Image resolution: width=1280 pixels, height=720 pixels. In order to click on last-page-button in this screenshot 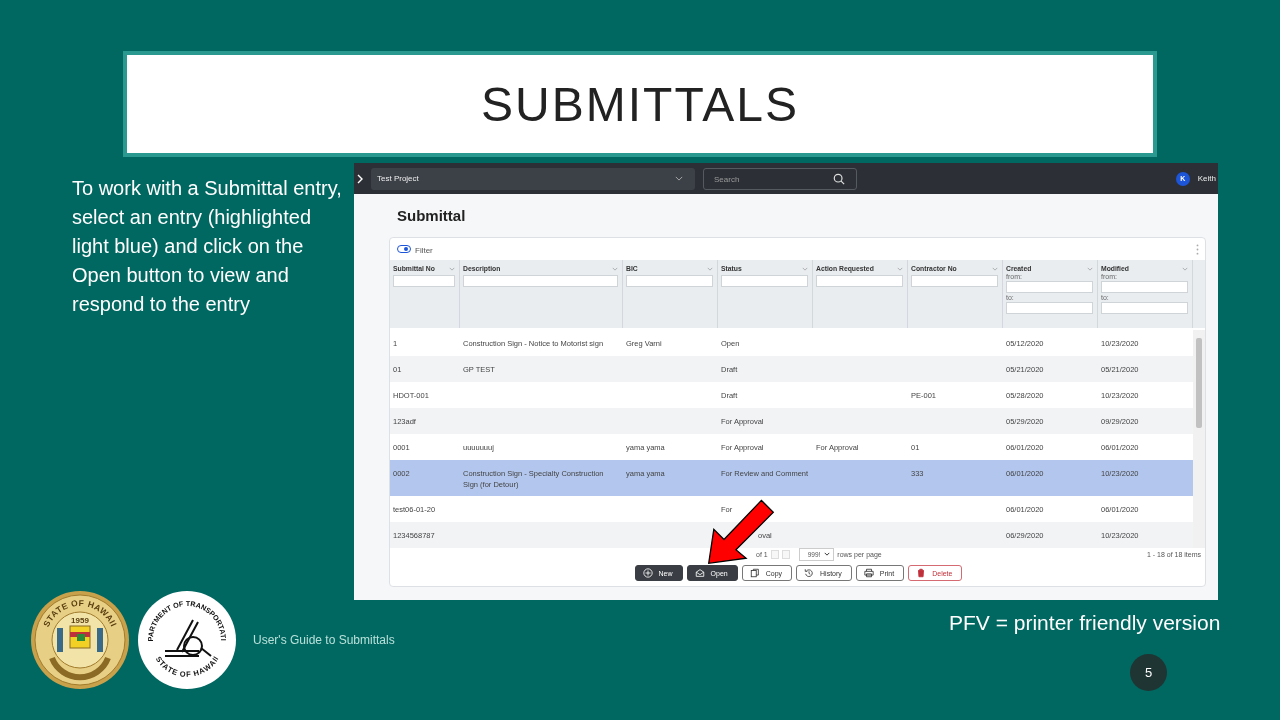, I will do `click(785, 554)`.